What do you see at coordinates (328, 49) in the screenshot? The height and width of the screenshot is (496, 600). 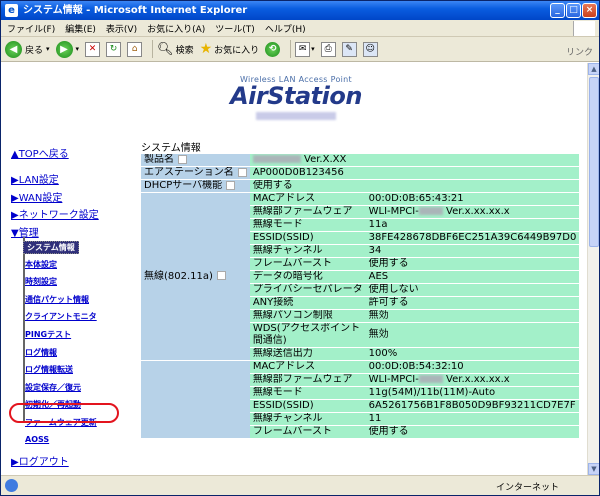 I see `print-icon: ⎙` at bounding box center [328, 49].